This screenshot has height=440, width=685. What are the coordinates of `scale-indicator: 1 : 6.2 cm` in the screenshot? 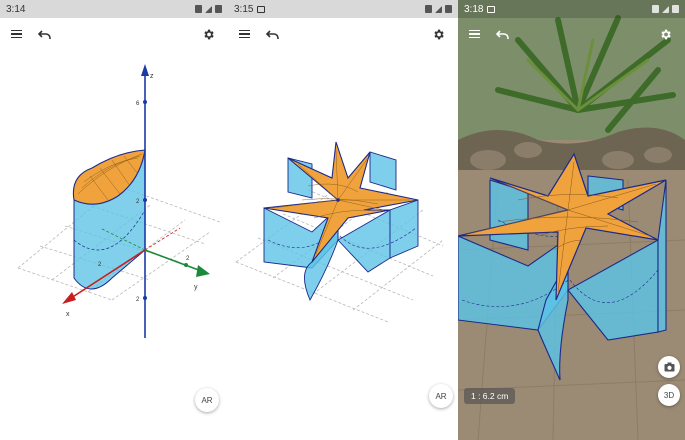 It's located at (490, 396).